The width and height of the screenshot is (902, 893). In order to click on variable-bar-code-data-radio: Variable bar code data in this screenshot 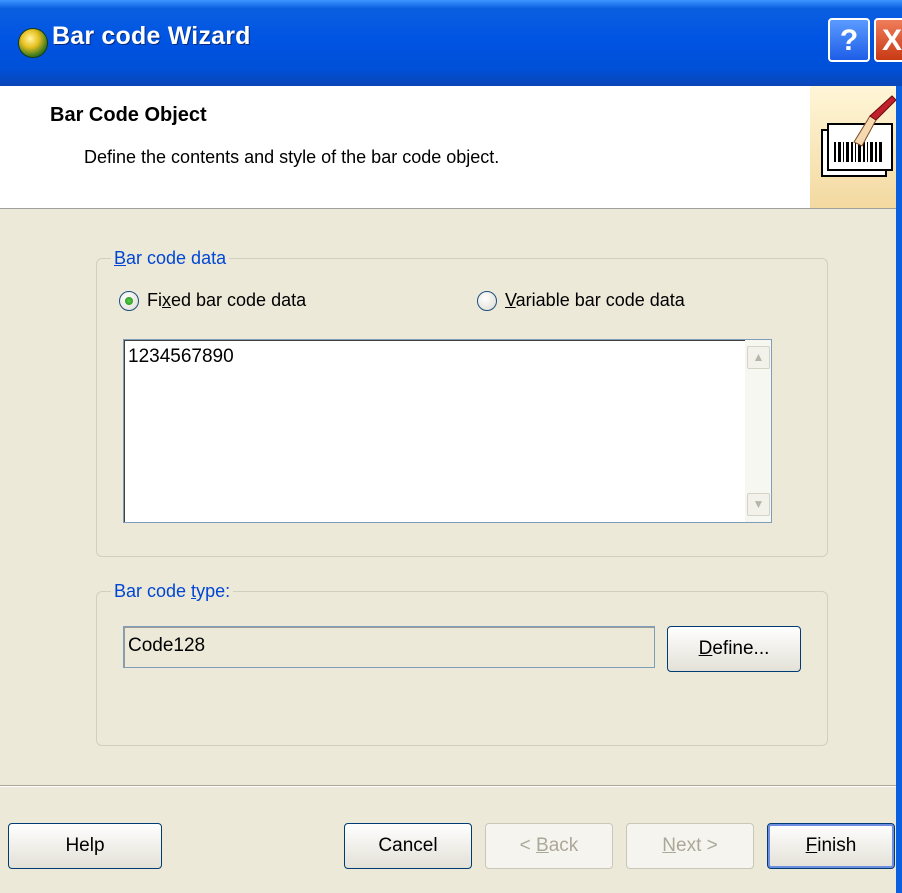, I will do `click(581, 300)`.